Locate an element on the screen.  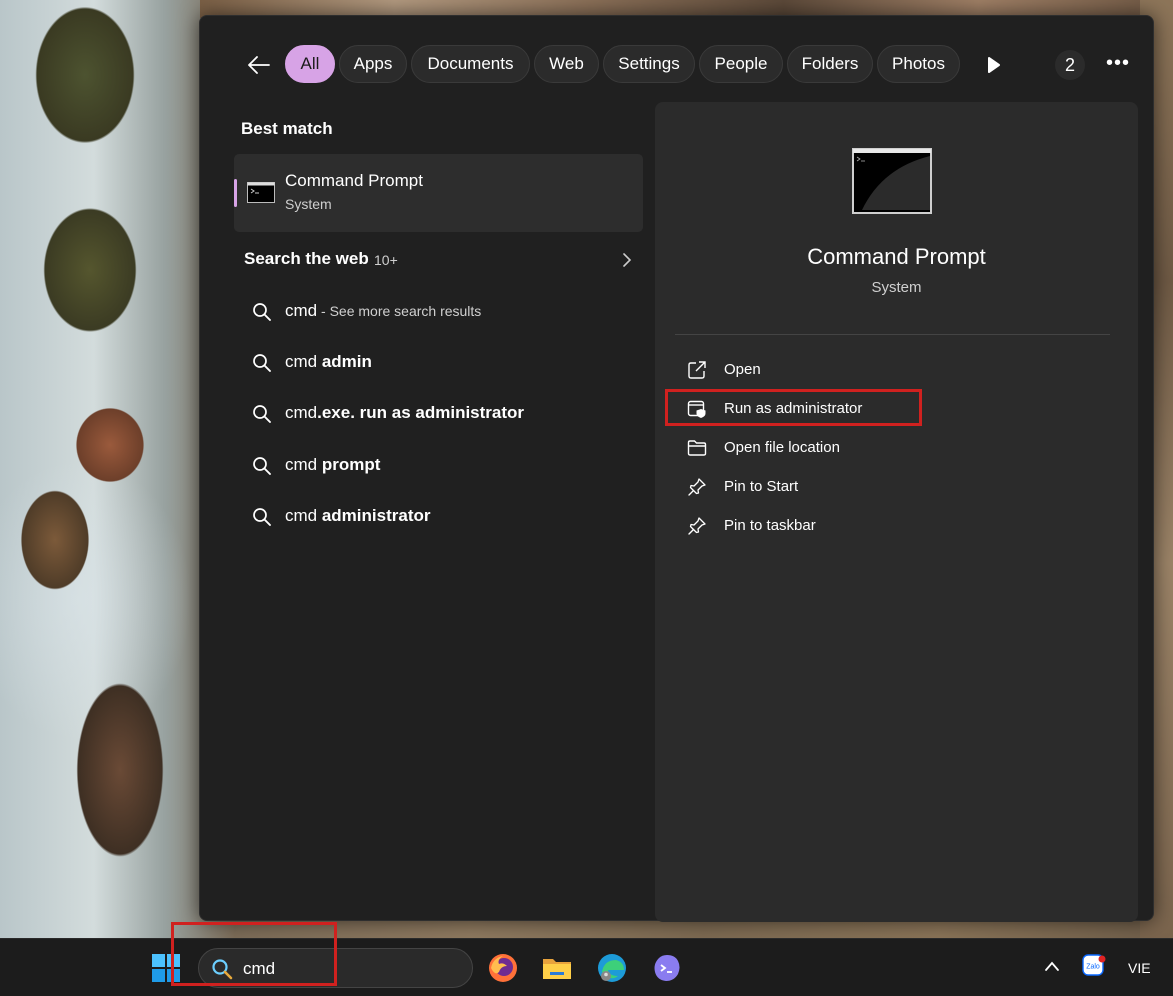
back-arrow-icon is located at coordinates (259, 65).